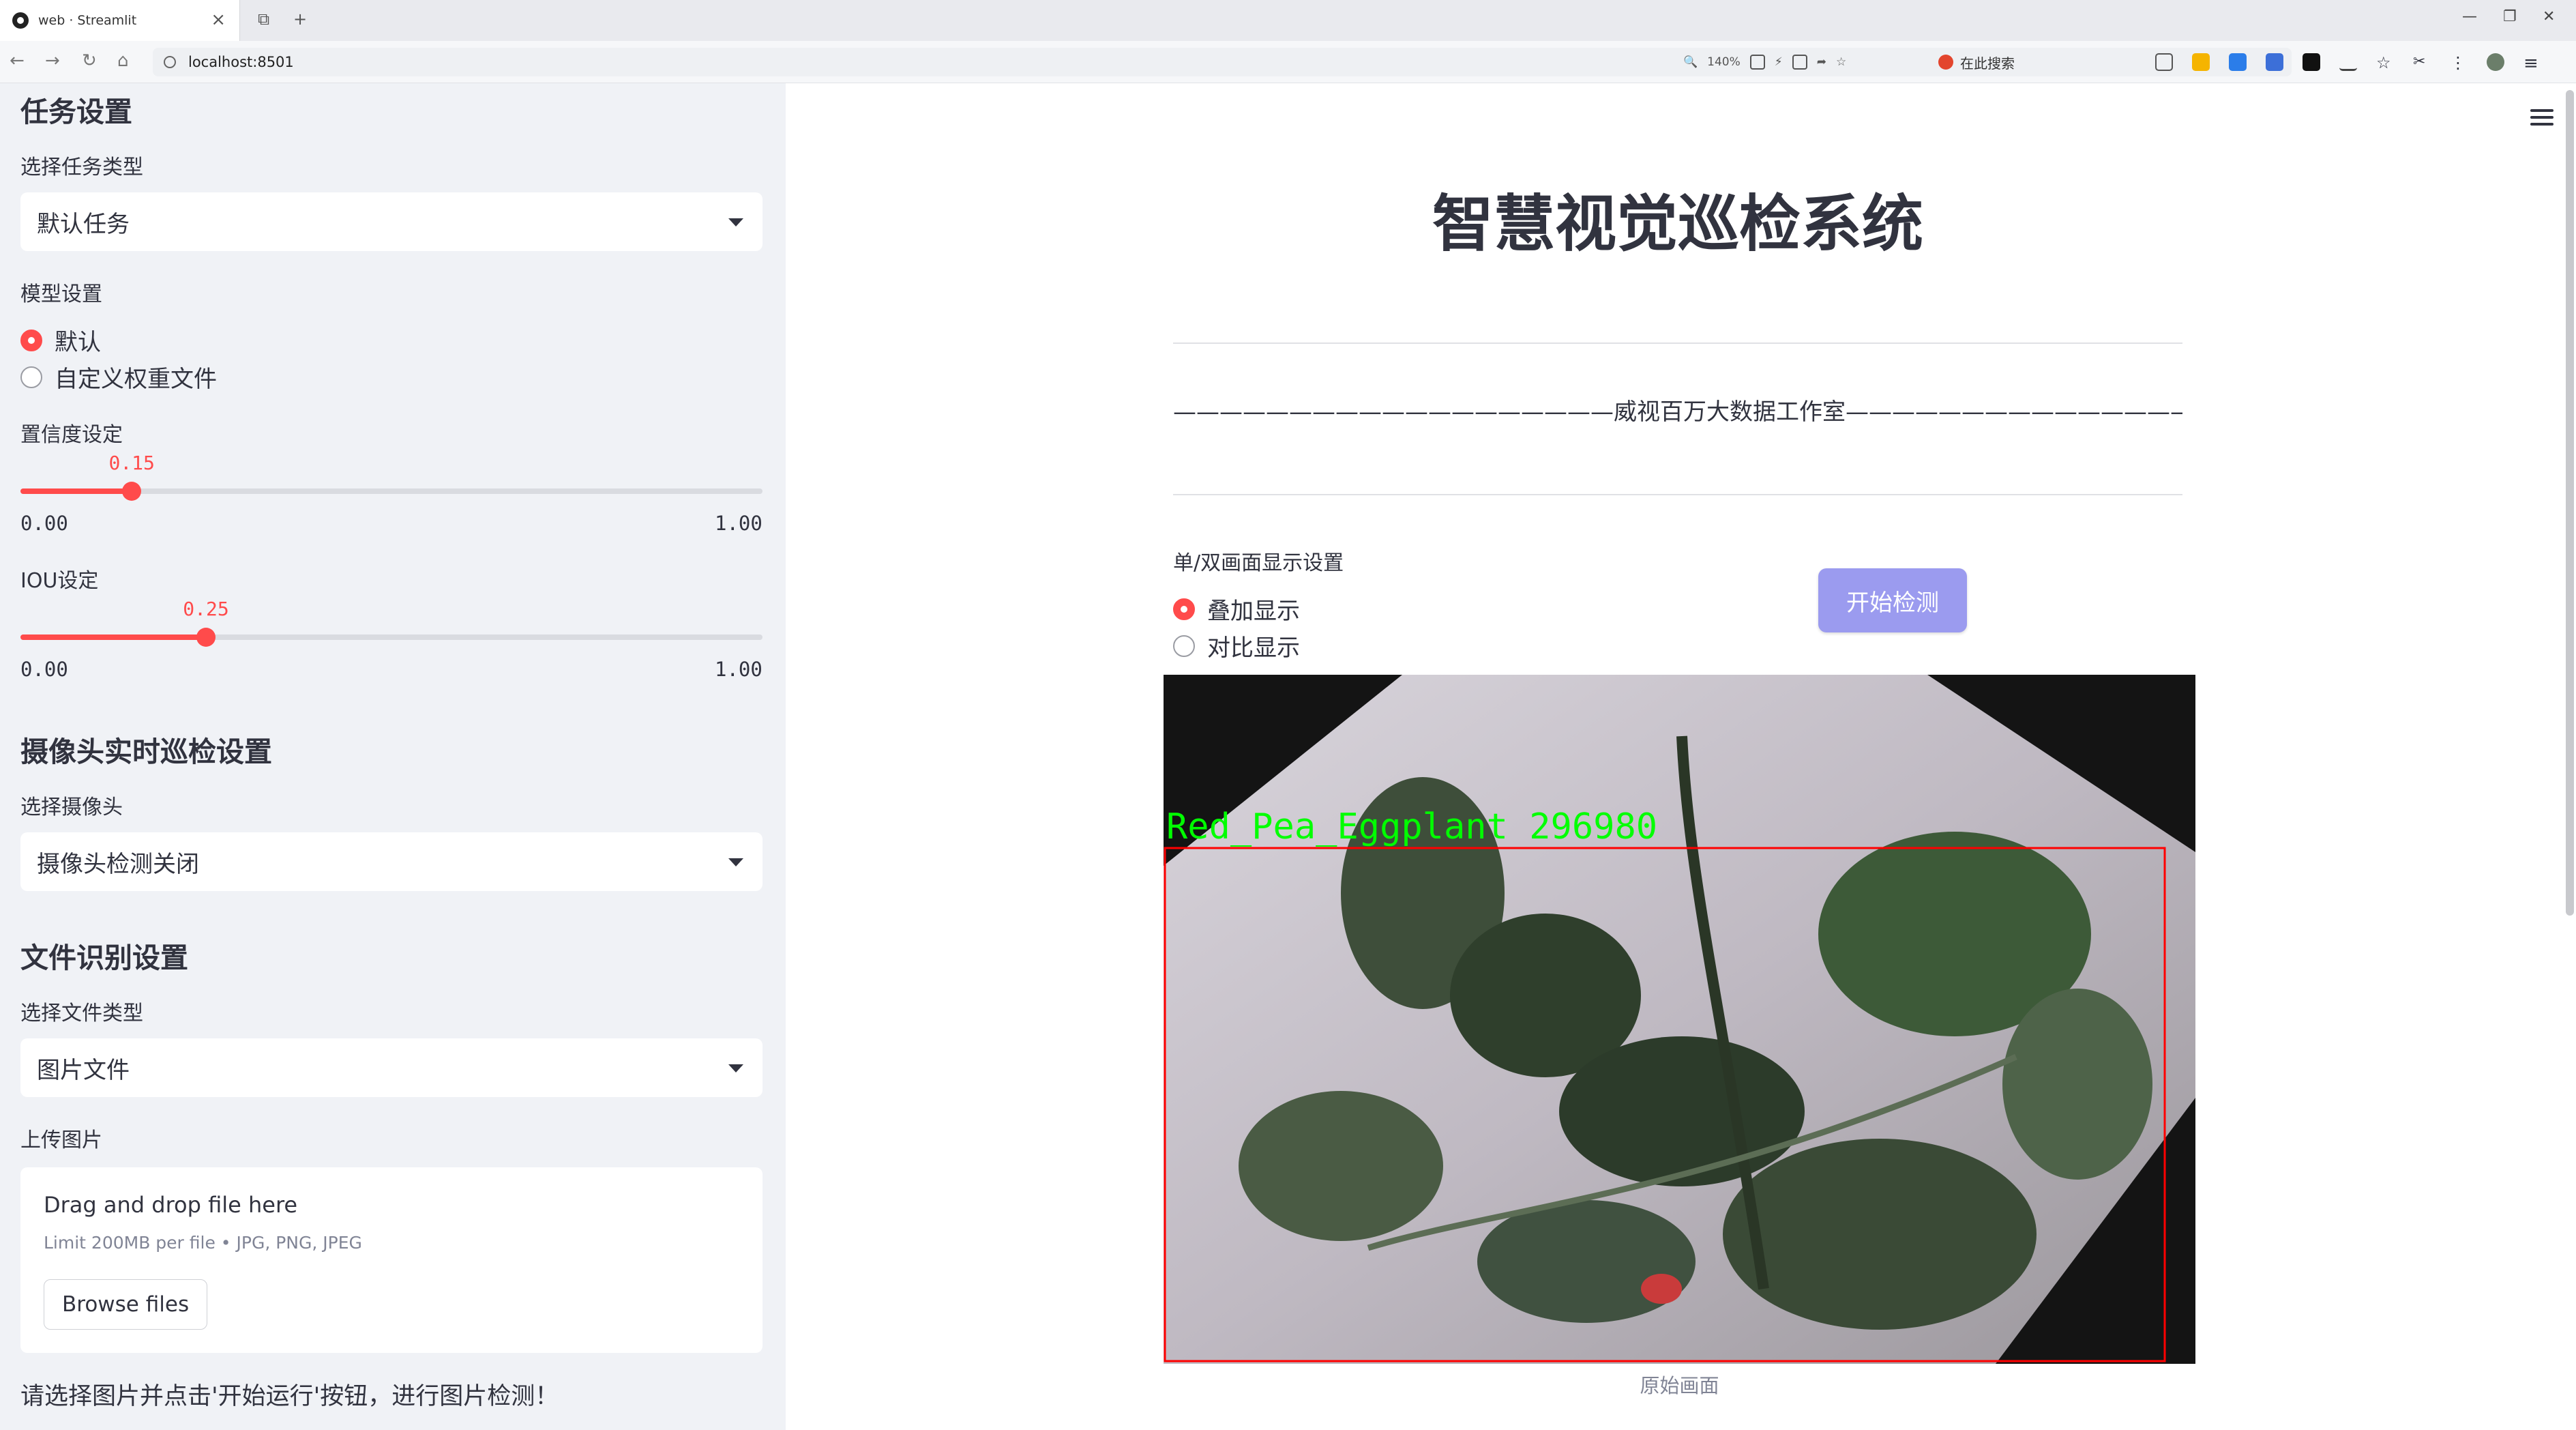  I want to click on model-option-label: 自定义权重文件, so click(136, 380).